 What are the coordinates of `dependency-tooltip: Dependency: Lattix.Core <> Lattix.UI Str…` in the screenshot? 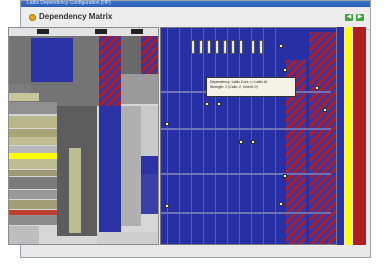 It's located at (251, 87).